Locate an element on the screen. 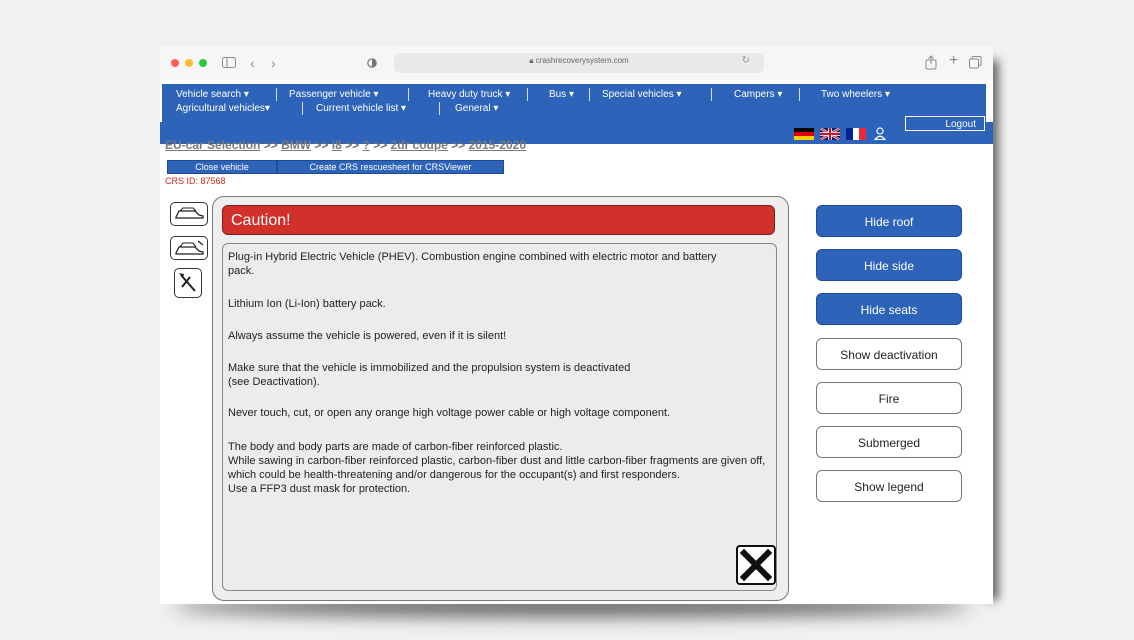  browser-toolbar: ‹ › 🔒︎ crashrecoverysystem.com ↻ + is located at coordinates (576, 63).